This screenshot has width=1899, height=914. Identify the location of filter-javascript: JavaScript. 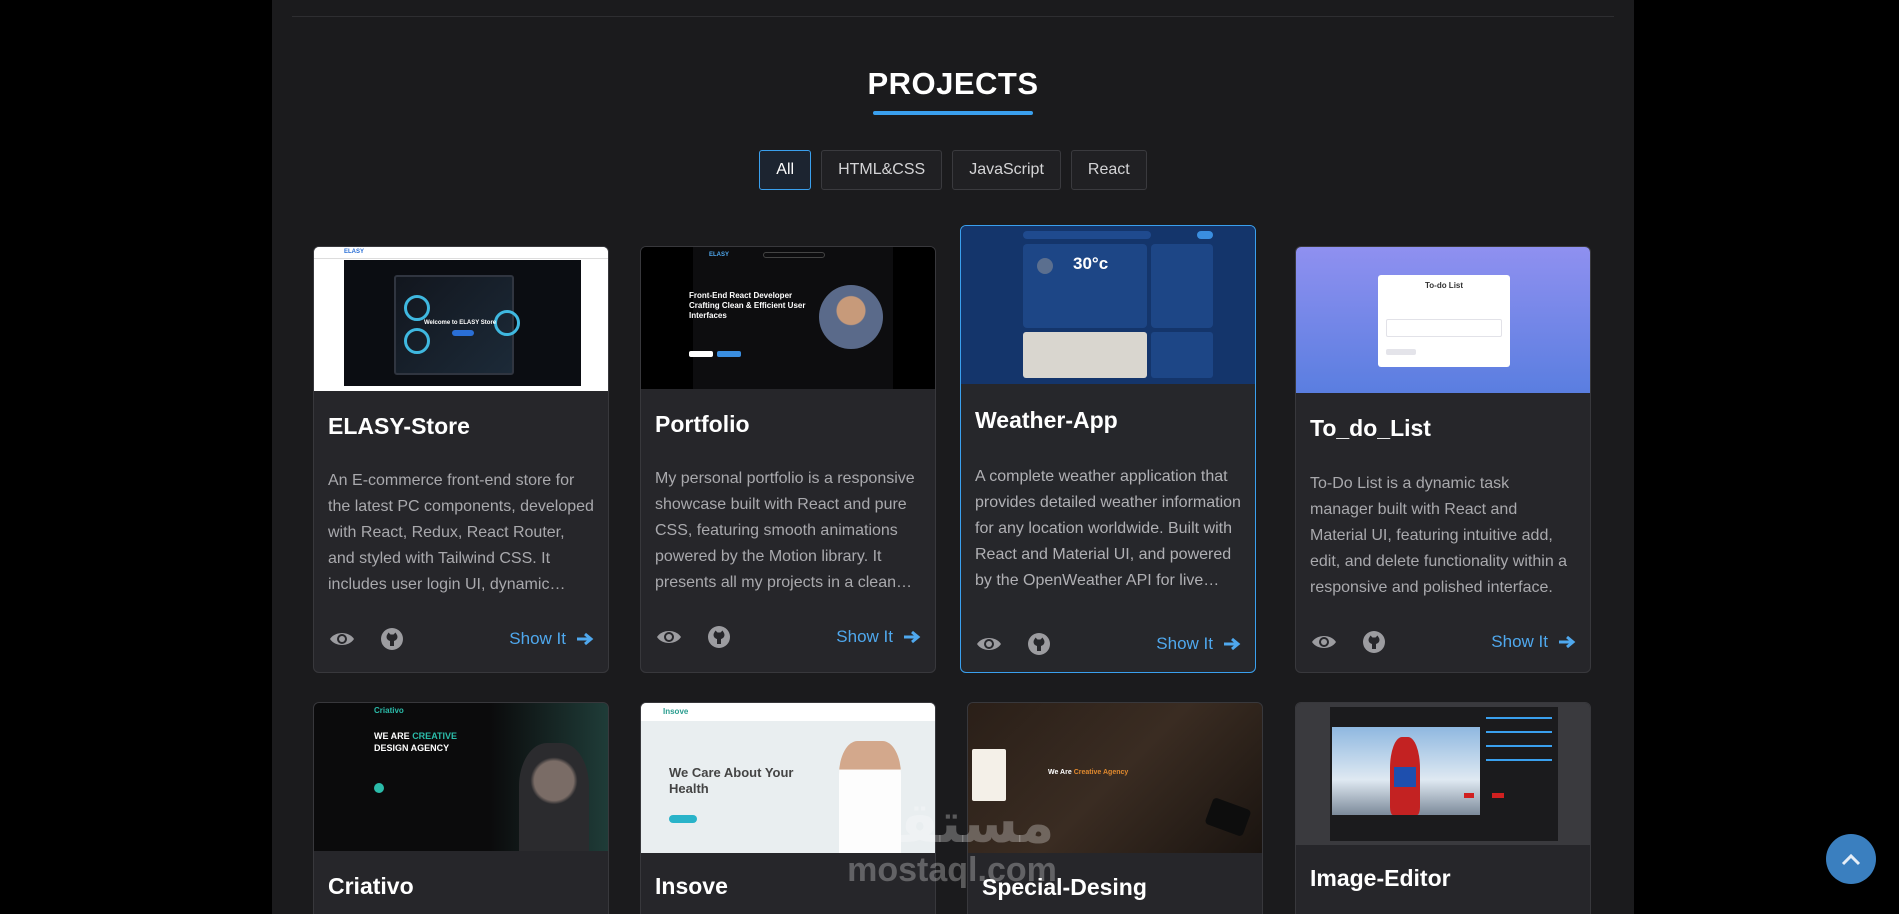
(1006, 170).